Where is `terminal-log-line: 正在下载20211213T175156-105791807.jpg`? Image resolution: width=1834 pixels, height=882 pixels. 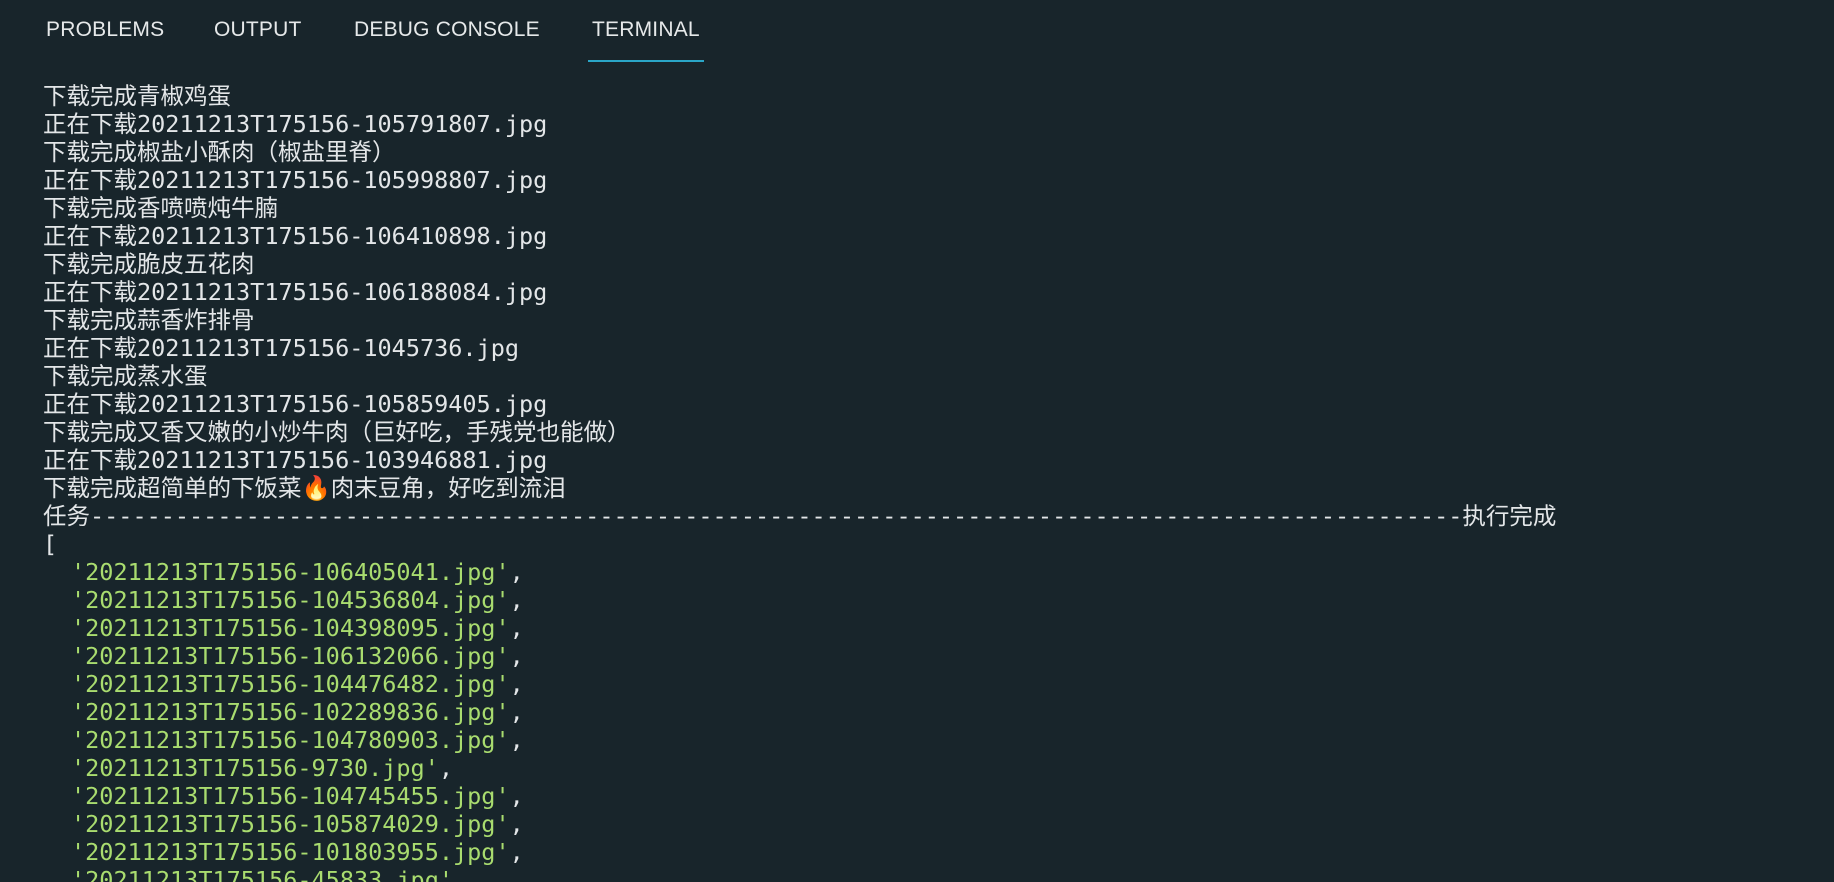 terminal-log-line: 正在下载20211213T175156-105791807.jpg is located at coordinates (295, 124).